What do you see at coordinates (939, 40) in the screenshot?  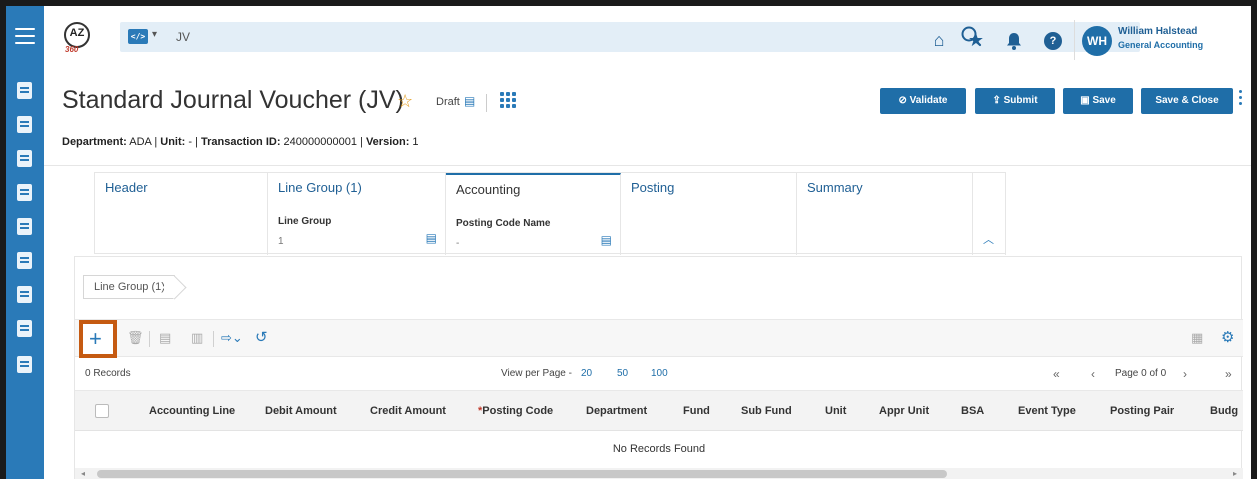 I see `home-icon: ⌂` at bounding box center [939, 40].